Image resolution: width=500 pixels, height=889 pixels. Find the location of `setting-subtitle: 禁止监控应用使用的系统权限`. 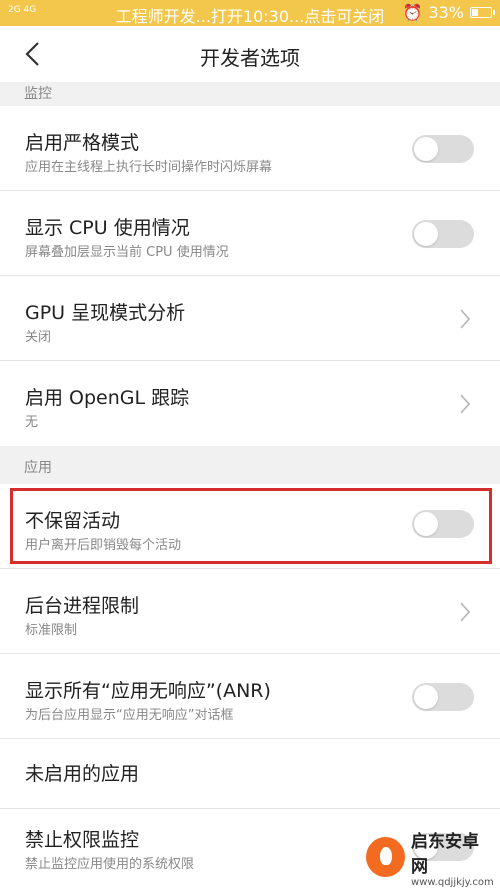

setting-subtitle: 禁止监控应用使用的系统权限 is located at coordinates (110, 864).